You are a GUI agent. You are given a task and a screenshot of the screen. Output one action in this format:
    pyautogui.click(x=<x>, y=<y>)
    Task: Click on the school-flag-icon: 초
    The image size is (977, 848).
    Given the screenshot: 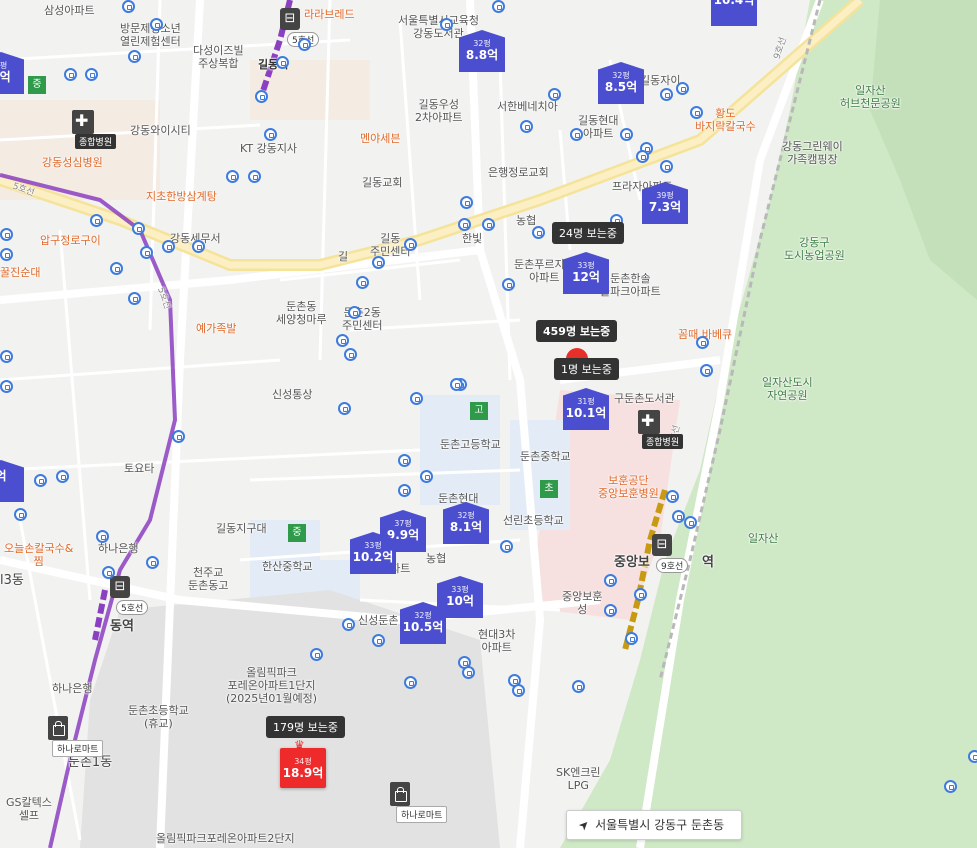 What is the action you would take?
    pyautogui.click(x=549, y=489)
    